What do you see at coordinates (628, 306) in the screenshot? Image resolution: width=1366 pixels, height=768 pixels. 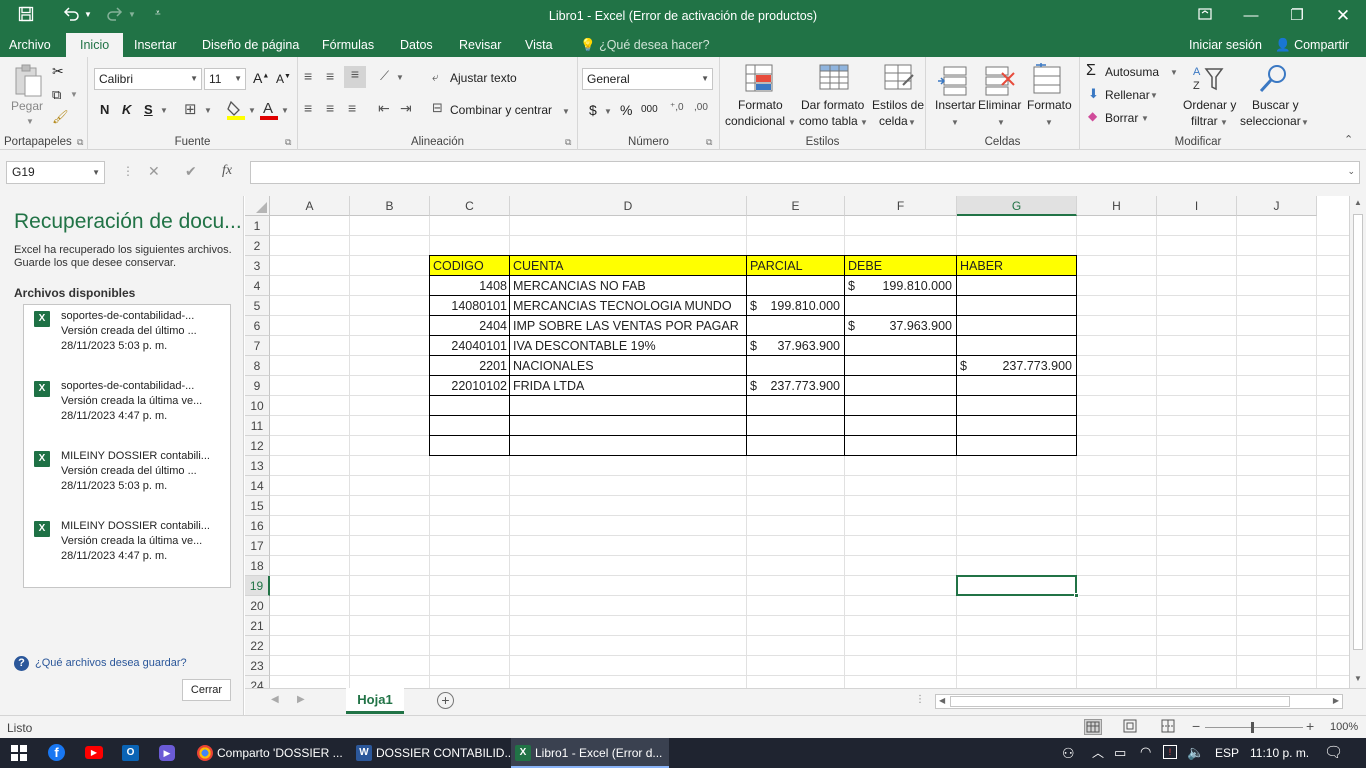 I see `account-cell: MERCANCIAS TECNOLOGIA MUNDO` at bounding box center [628, 306].